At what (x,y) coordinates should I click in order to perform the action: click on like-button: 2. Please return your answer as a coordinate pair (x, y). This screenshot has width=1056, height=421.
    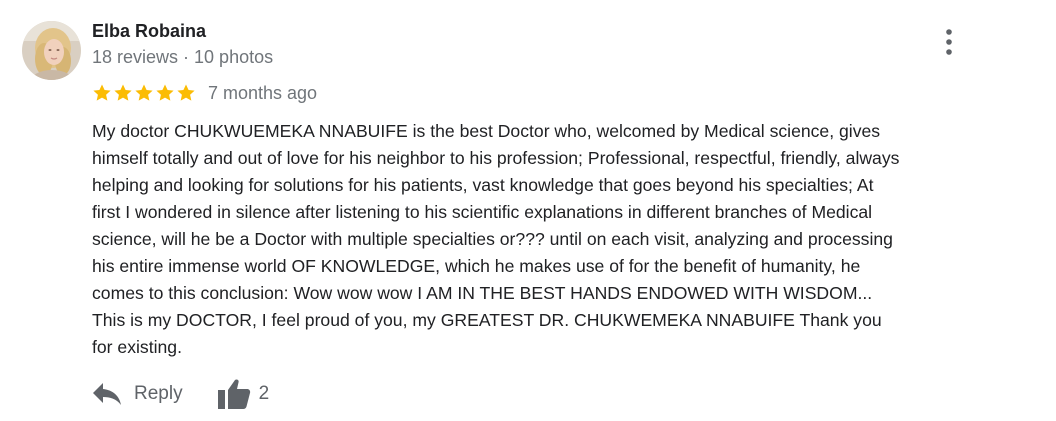
    Looking at the image, I should click on (243, 394).